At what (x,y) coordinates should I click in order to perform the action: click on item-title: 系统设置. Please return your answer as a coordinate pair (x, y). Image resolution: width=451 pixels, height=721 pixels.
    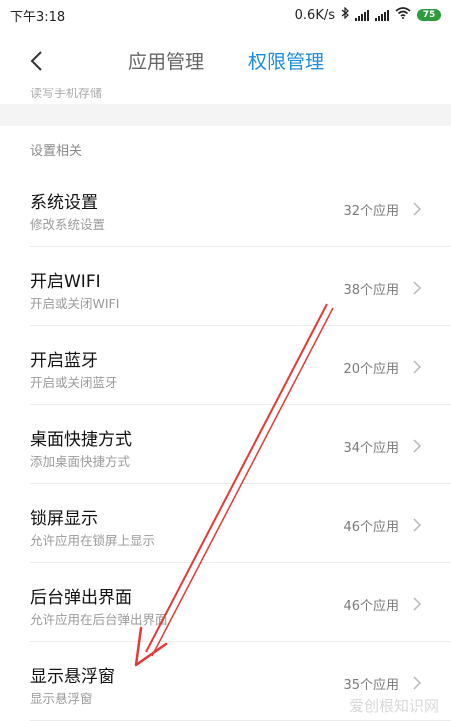
    Looking at the image, I should click on (64, 203).